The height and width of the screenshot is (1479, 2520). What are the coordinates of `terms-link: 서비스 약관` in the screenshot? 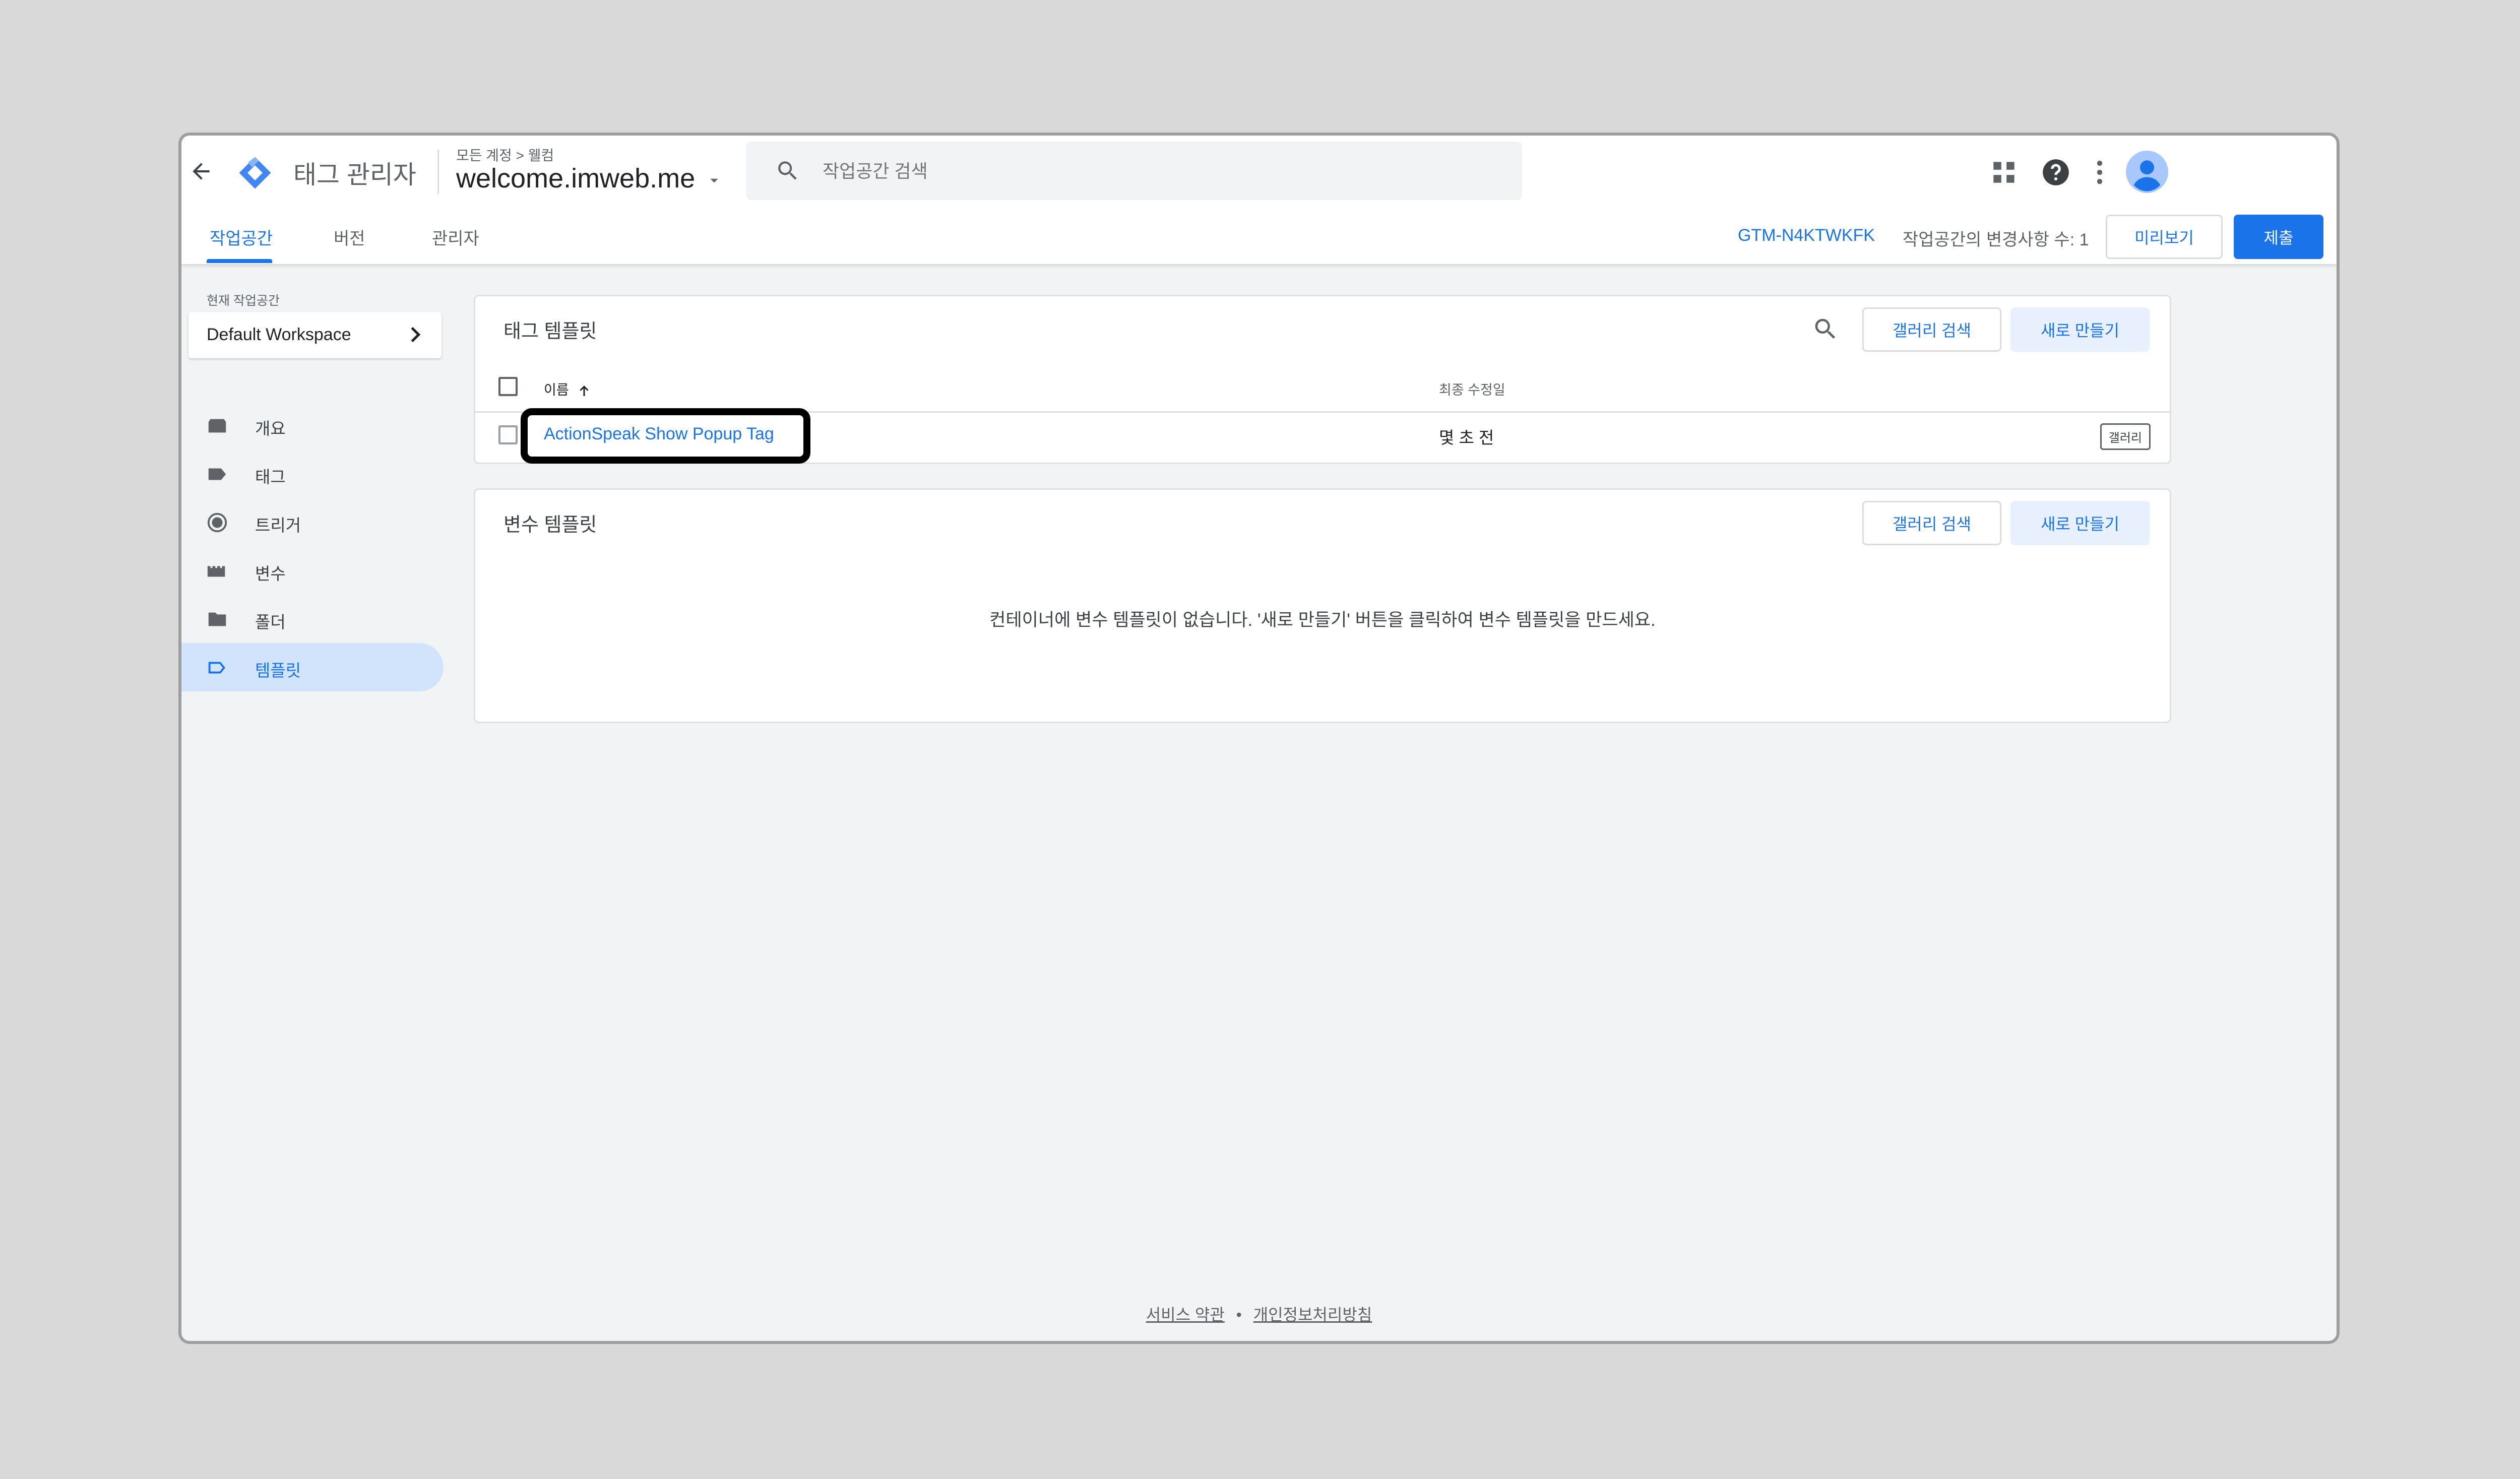 It's located at (1185, 1315).